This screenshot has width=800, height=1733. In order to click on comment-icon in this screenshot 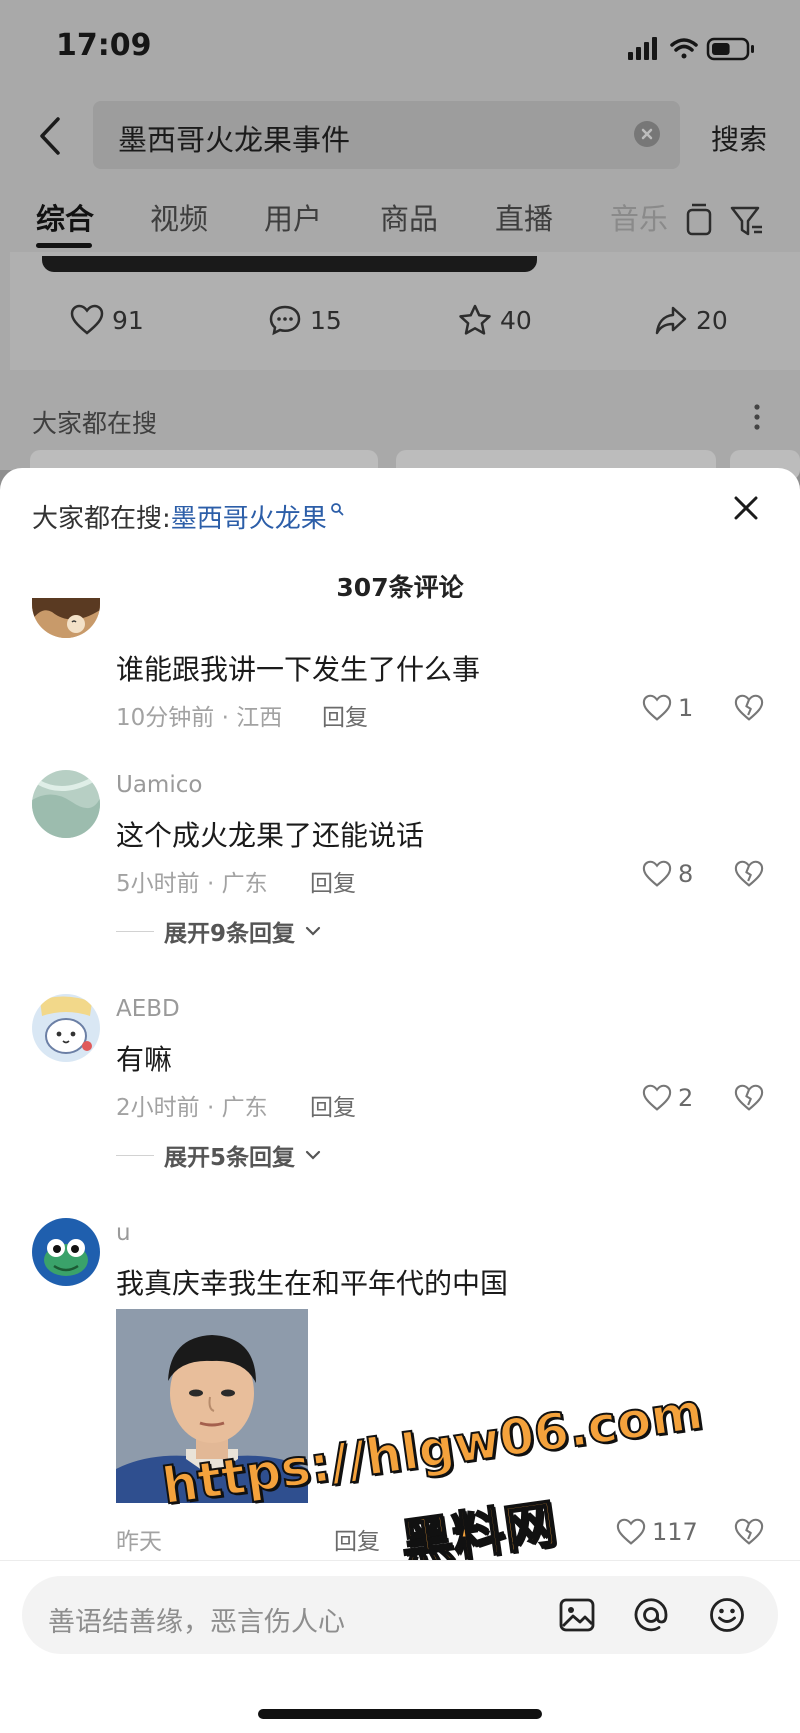, I will do `click(285, 320)`.